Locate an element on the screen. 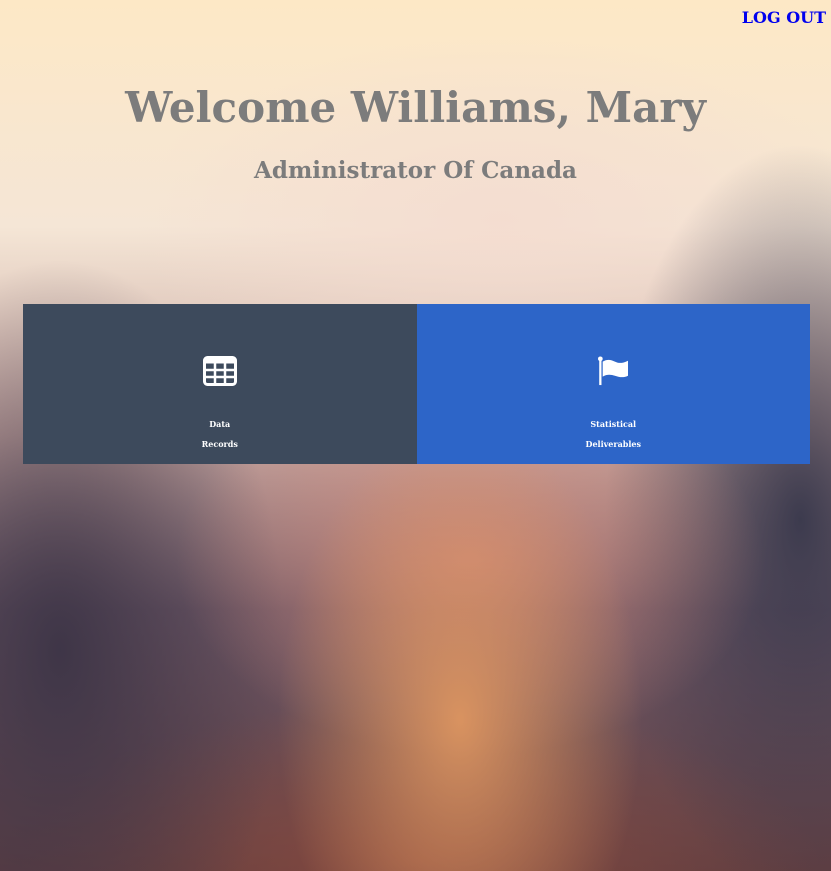 Image resolution: width=831 pixels, height=871 pixels. logout-link: LOG OUT is located at coordinates (784, 17).